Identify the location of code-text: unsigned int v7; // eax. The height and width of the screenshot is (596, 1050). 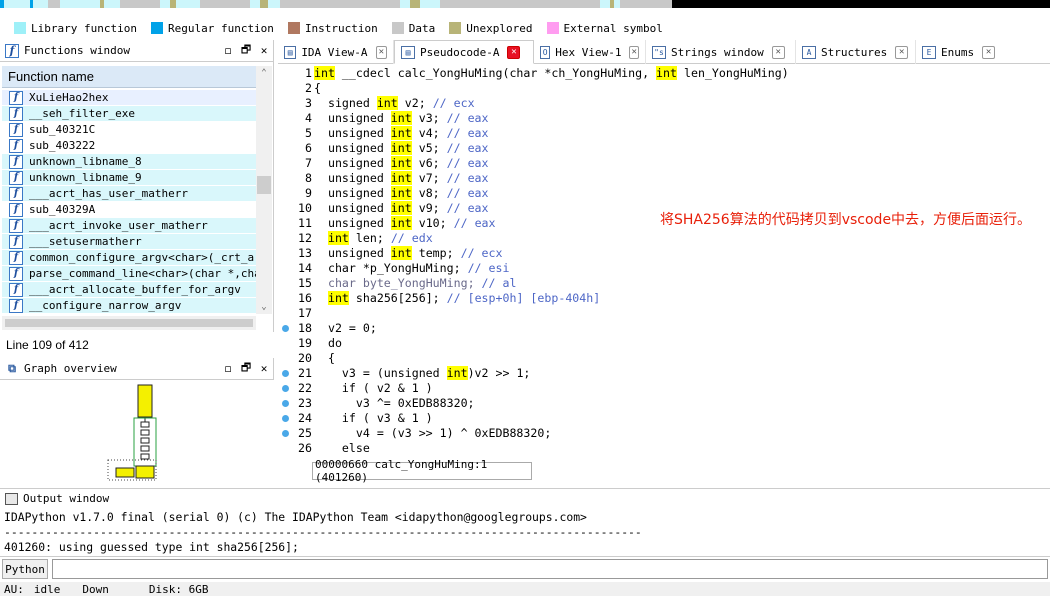
(401, 178).